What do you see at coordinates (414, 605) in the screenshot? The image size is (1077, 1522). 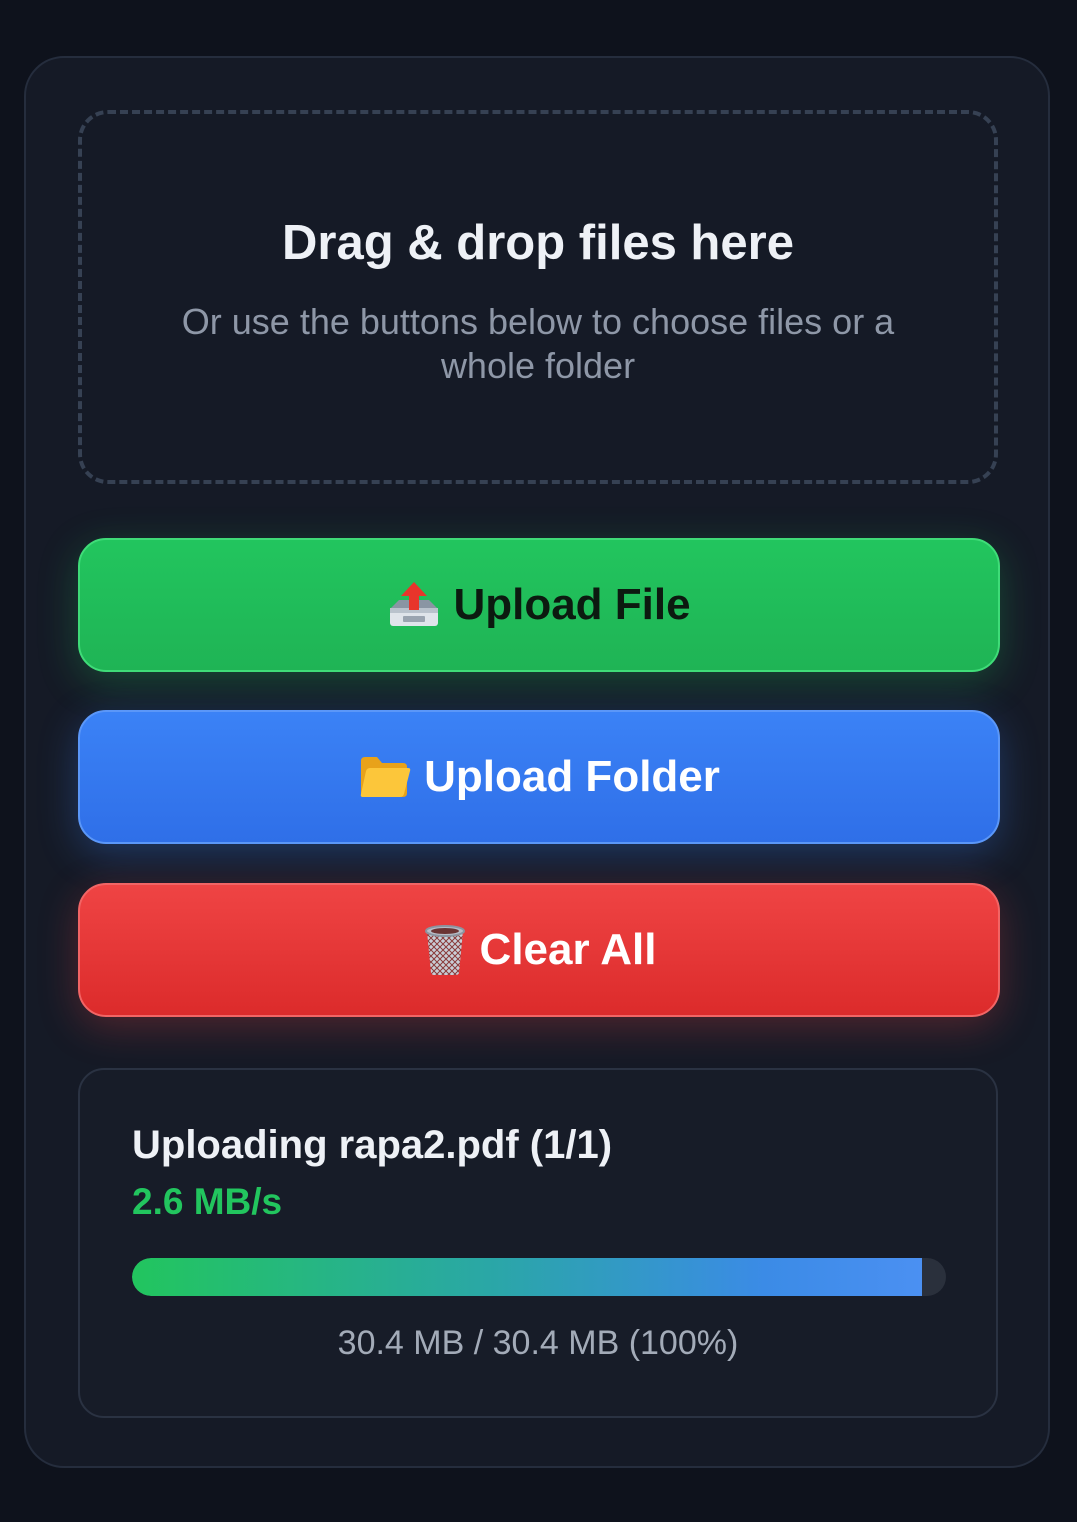 I see `outbox-tray-icon` at bounding box center [414, 605].